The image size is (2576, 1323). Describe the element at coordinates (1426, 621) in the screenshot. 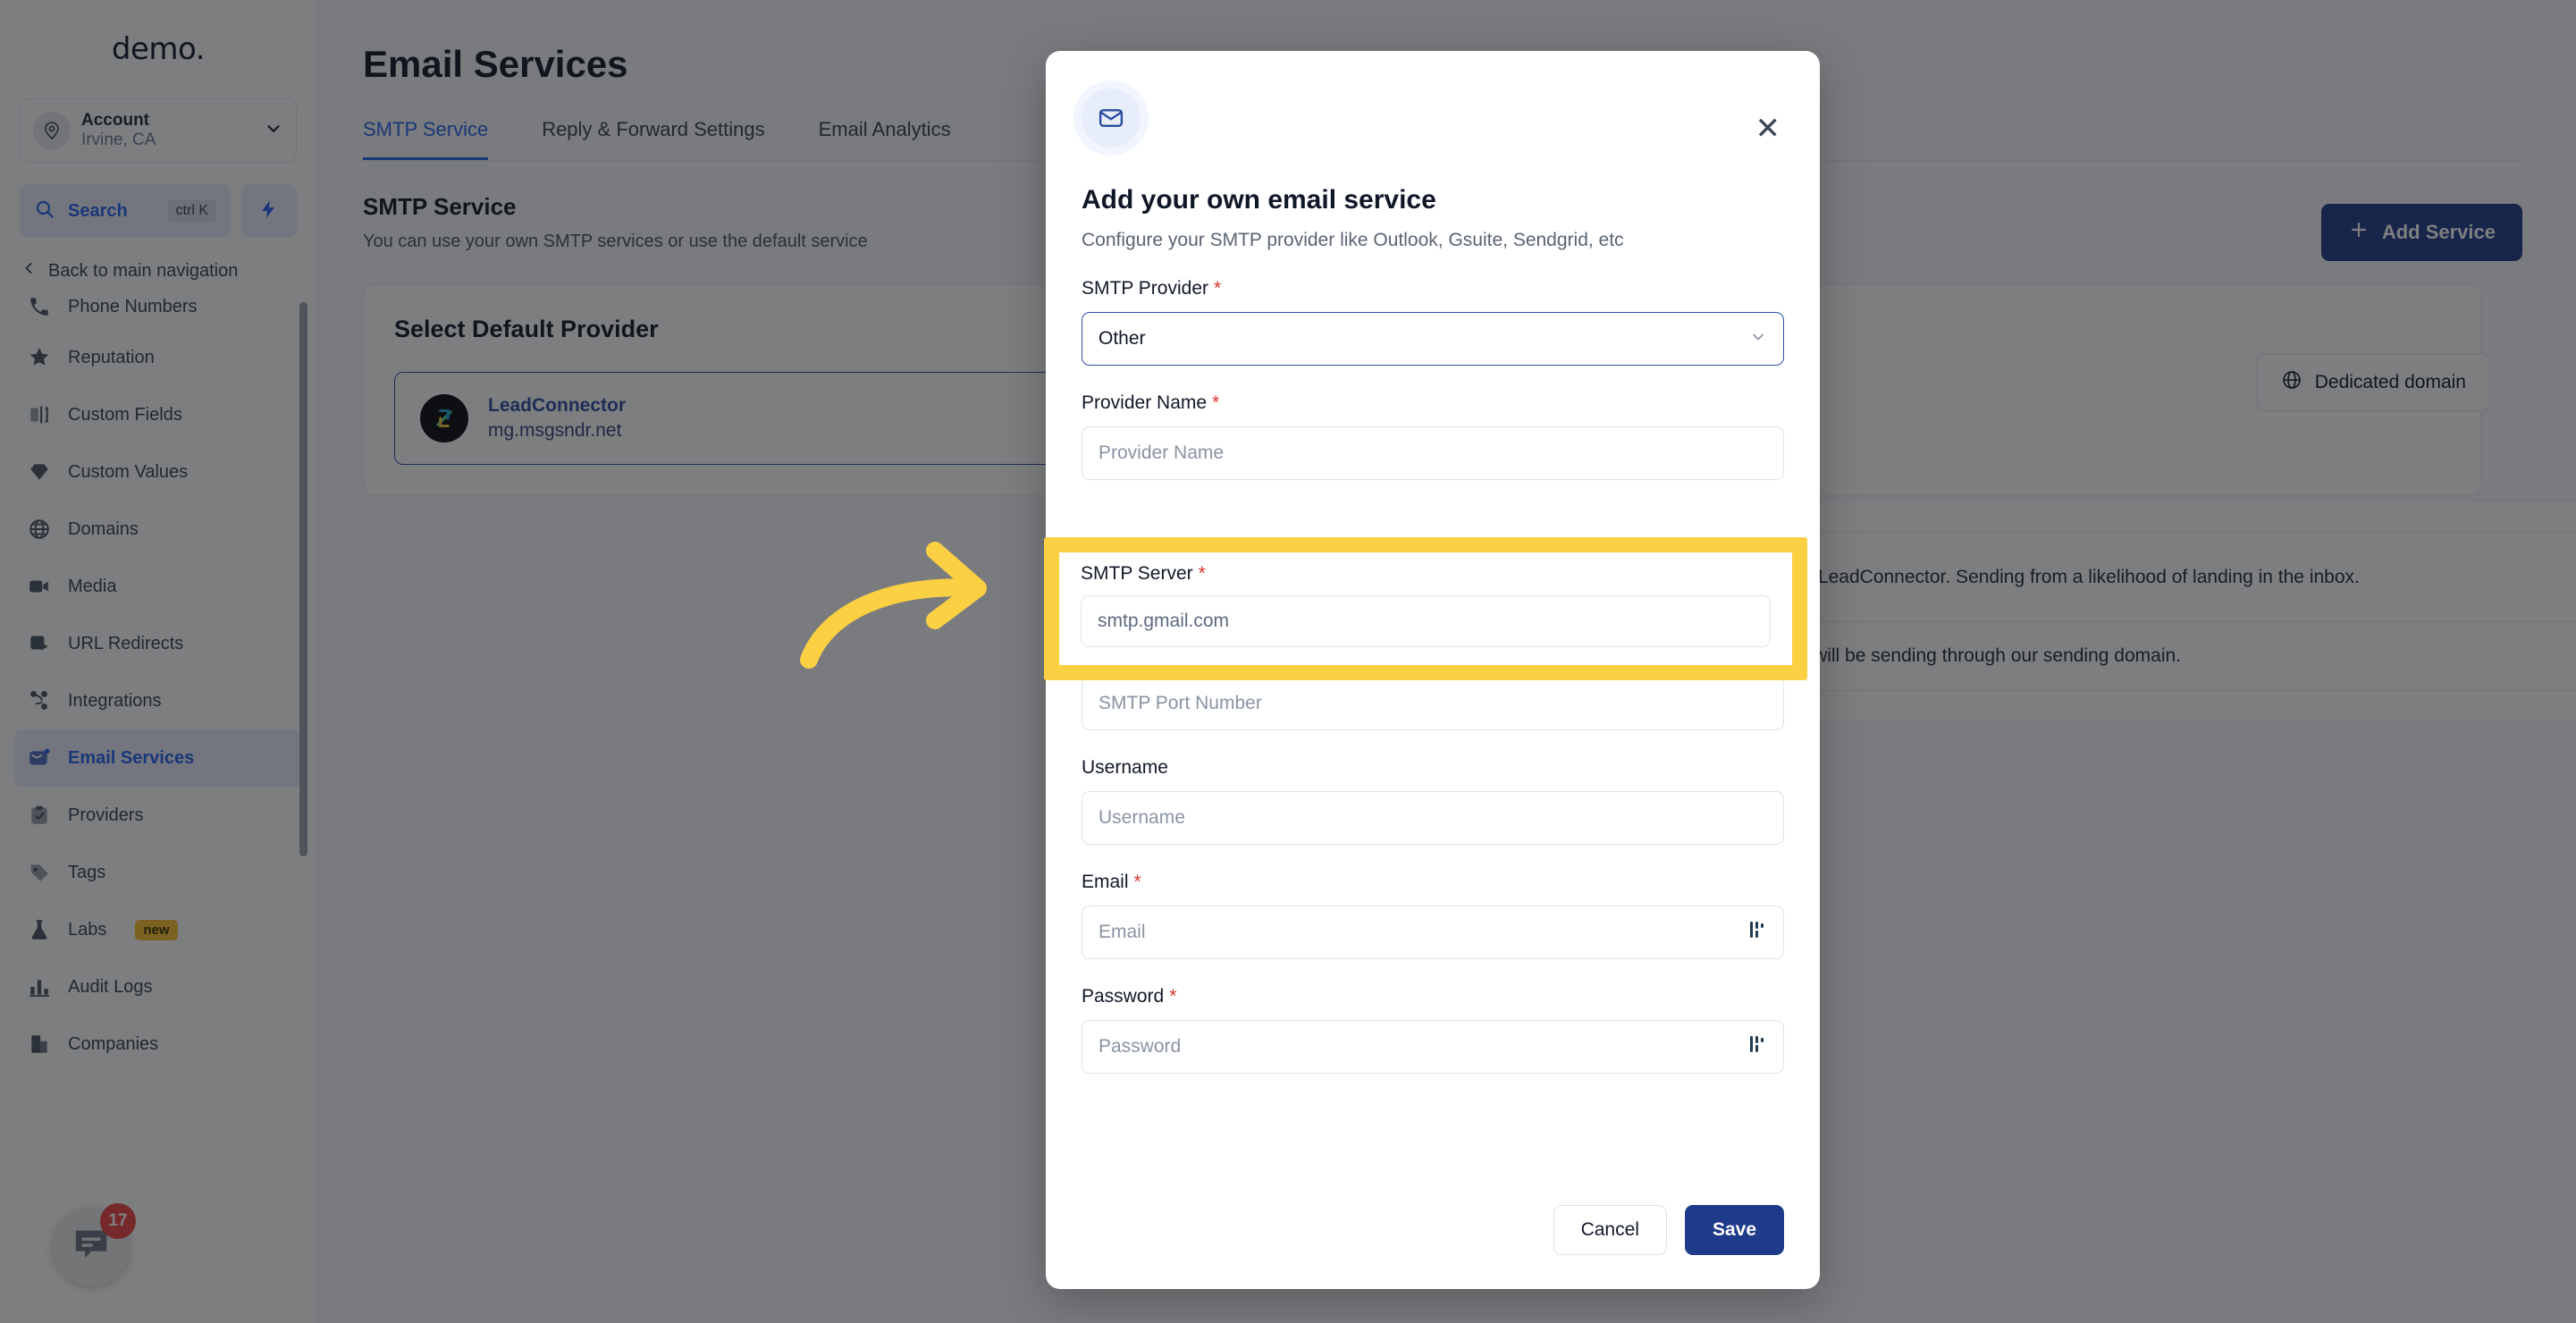

I see `smtp-server-input: smtp.gmail.com` at that location.